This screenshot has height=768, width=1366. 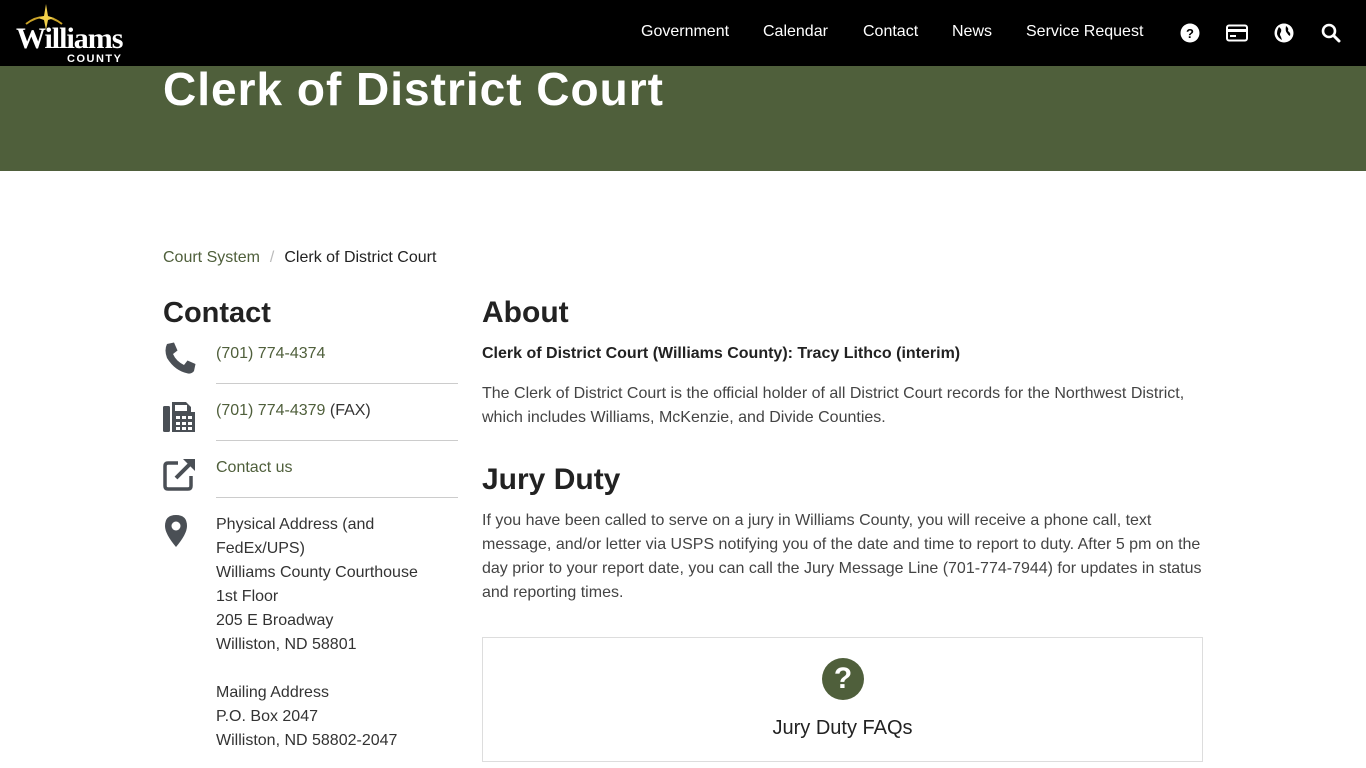 What do you see at coordinates (360, 257) in the screenshot?
I see `breadcrumb-current: Clerk of District Court` at bounding box center [360, 257].